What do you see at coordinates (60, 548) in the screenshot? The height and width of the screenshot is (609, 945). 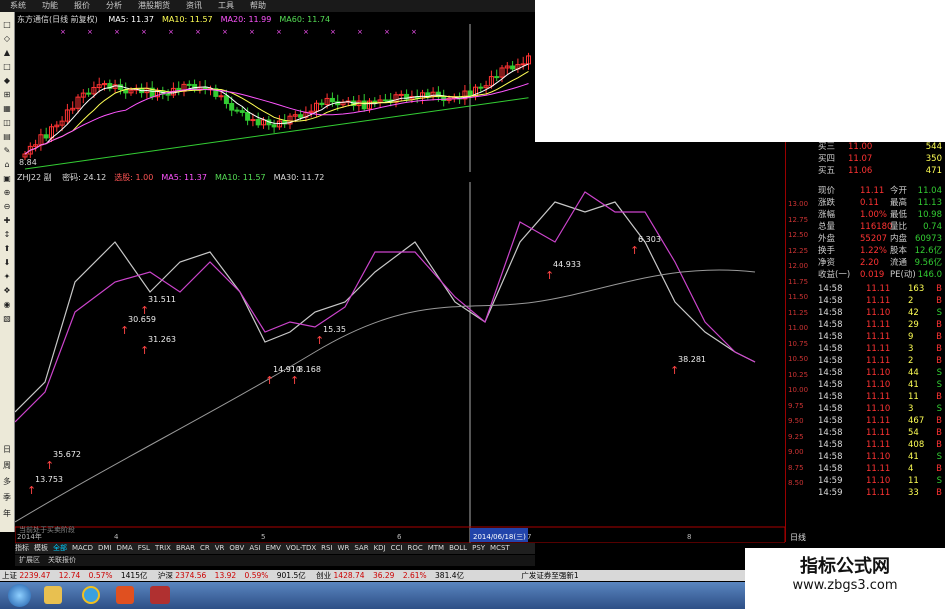 I see `indicator-tab-2: 全部` at bounding box center [60, 548].